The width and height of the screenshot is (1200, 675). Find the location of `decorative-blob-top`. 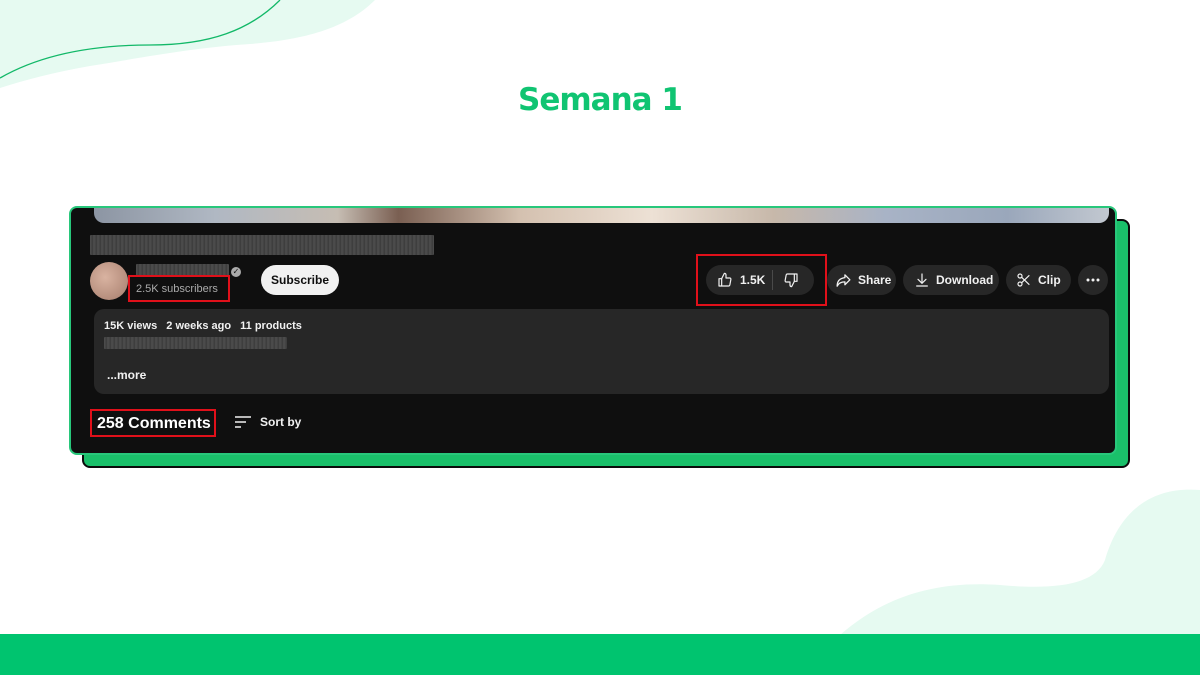

decorative-blob-top is located at coordinates (187, 44).